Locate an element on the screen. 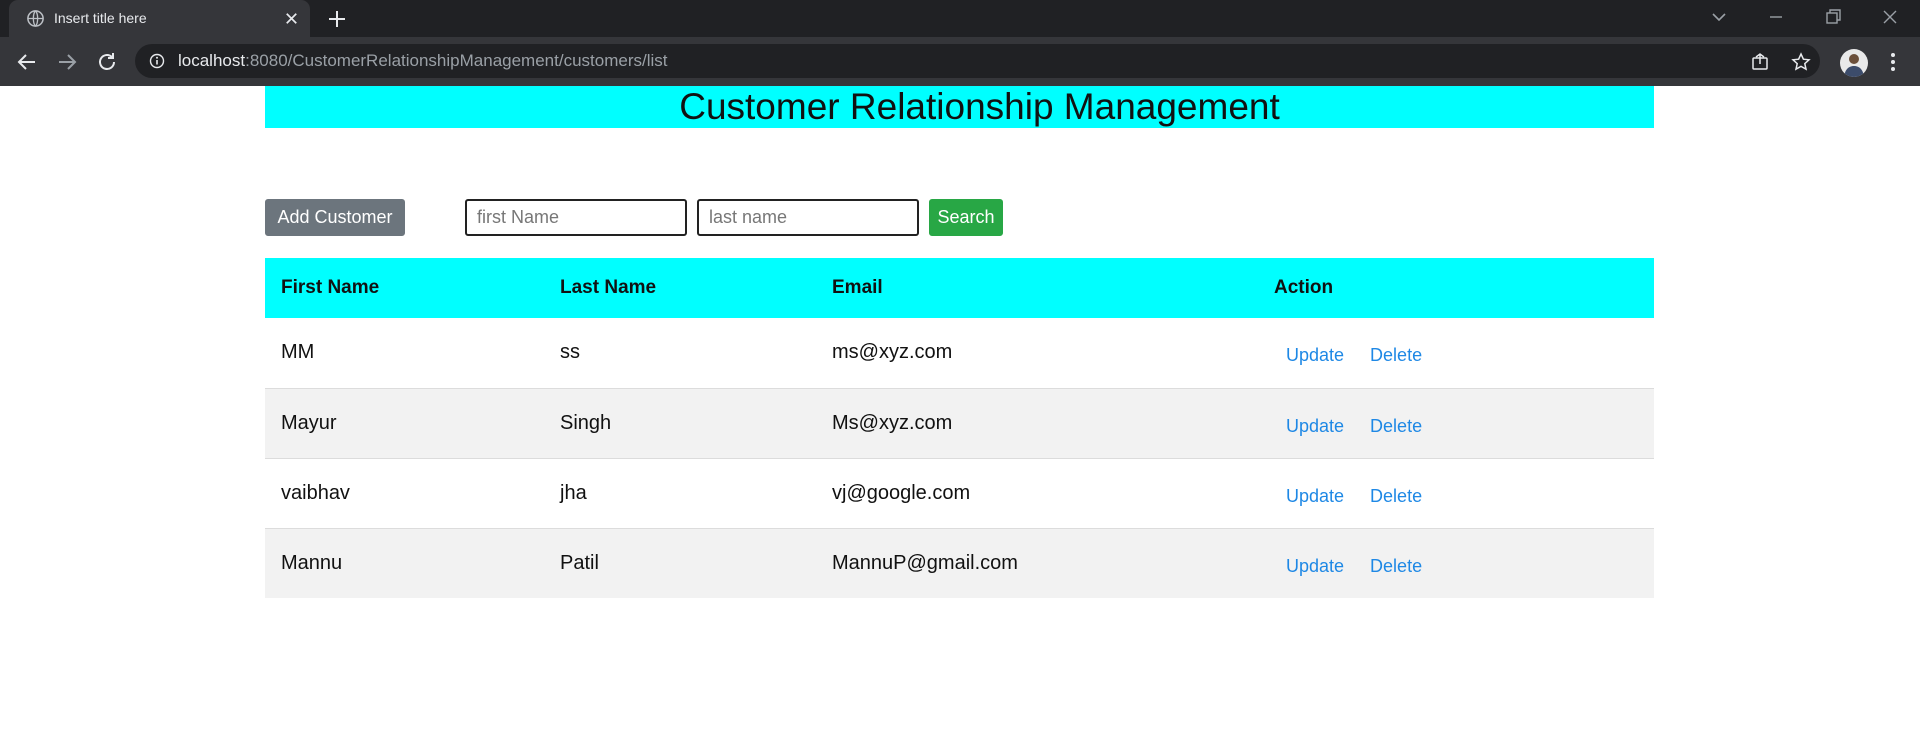 The width and height of the screenshot is (1920, 735). column-header-first-name: First Name is located at coordinates (404, 288).